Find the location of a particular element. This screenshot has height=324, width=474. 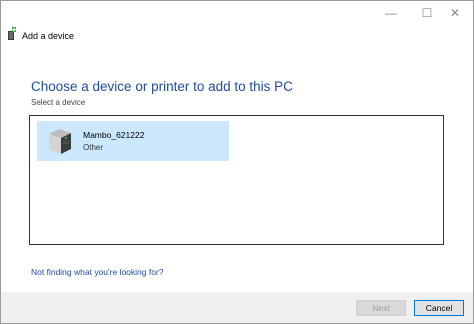

close-button: ✕ is located at coordinates (455, 13).